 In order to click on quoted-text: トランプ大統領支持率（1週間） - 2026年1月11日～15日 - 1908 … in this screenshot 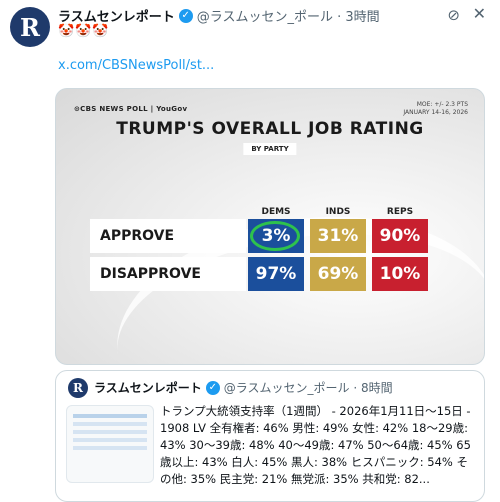, I will do `click(315, 445)`.